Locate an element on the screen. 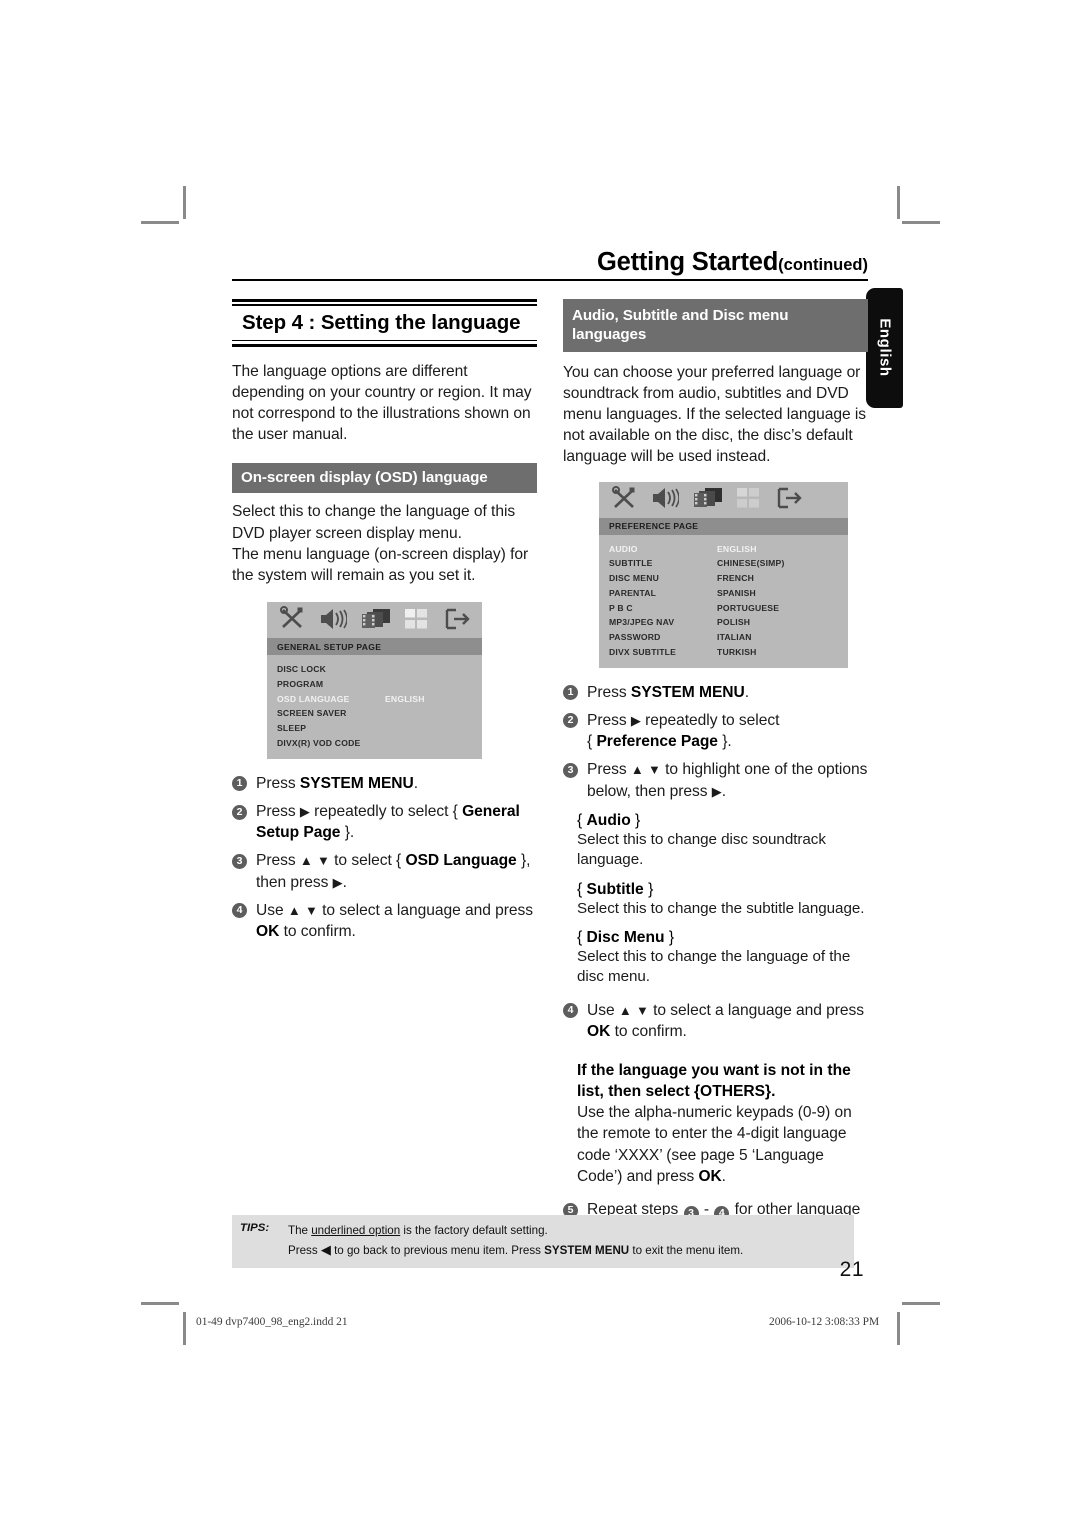 The width and height of the screenshot is (1080, 1527). crop-mark-bottom-left-vertical is located at coordinates (184, 1328).